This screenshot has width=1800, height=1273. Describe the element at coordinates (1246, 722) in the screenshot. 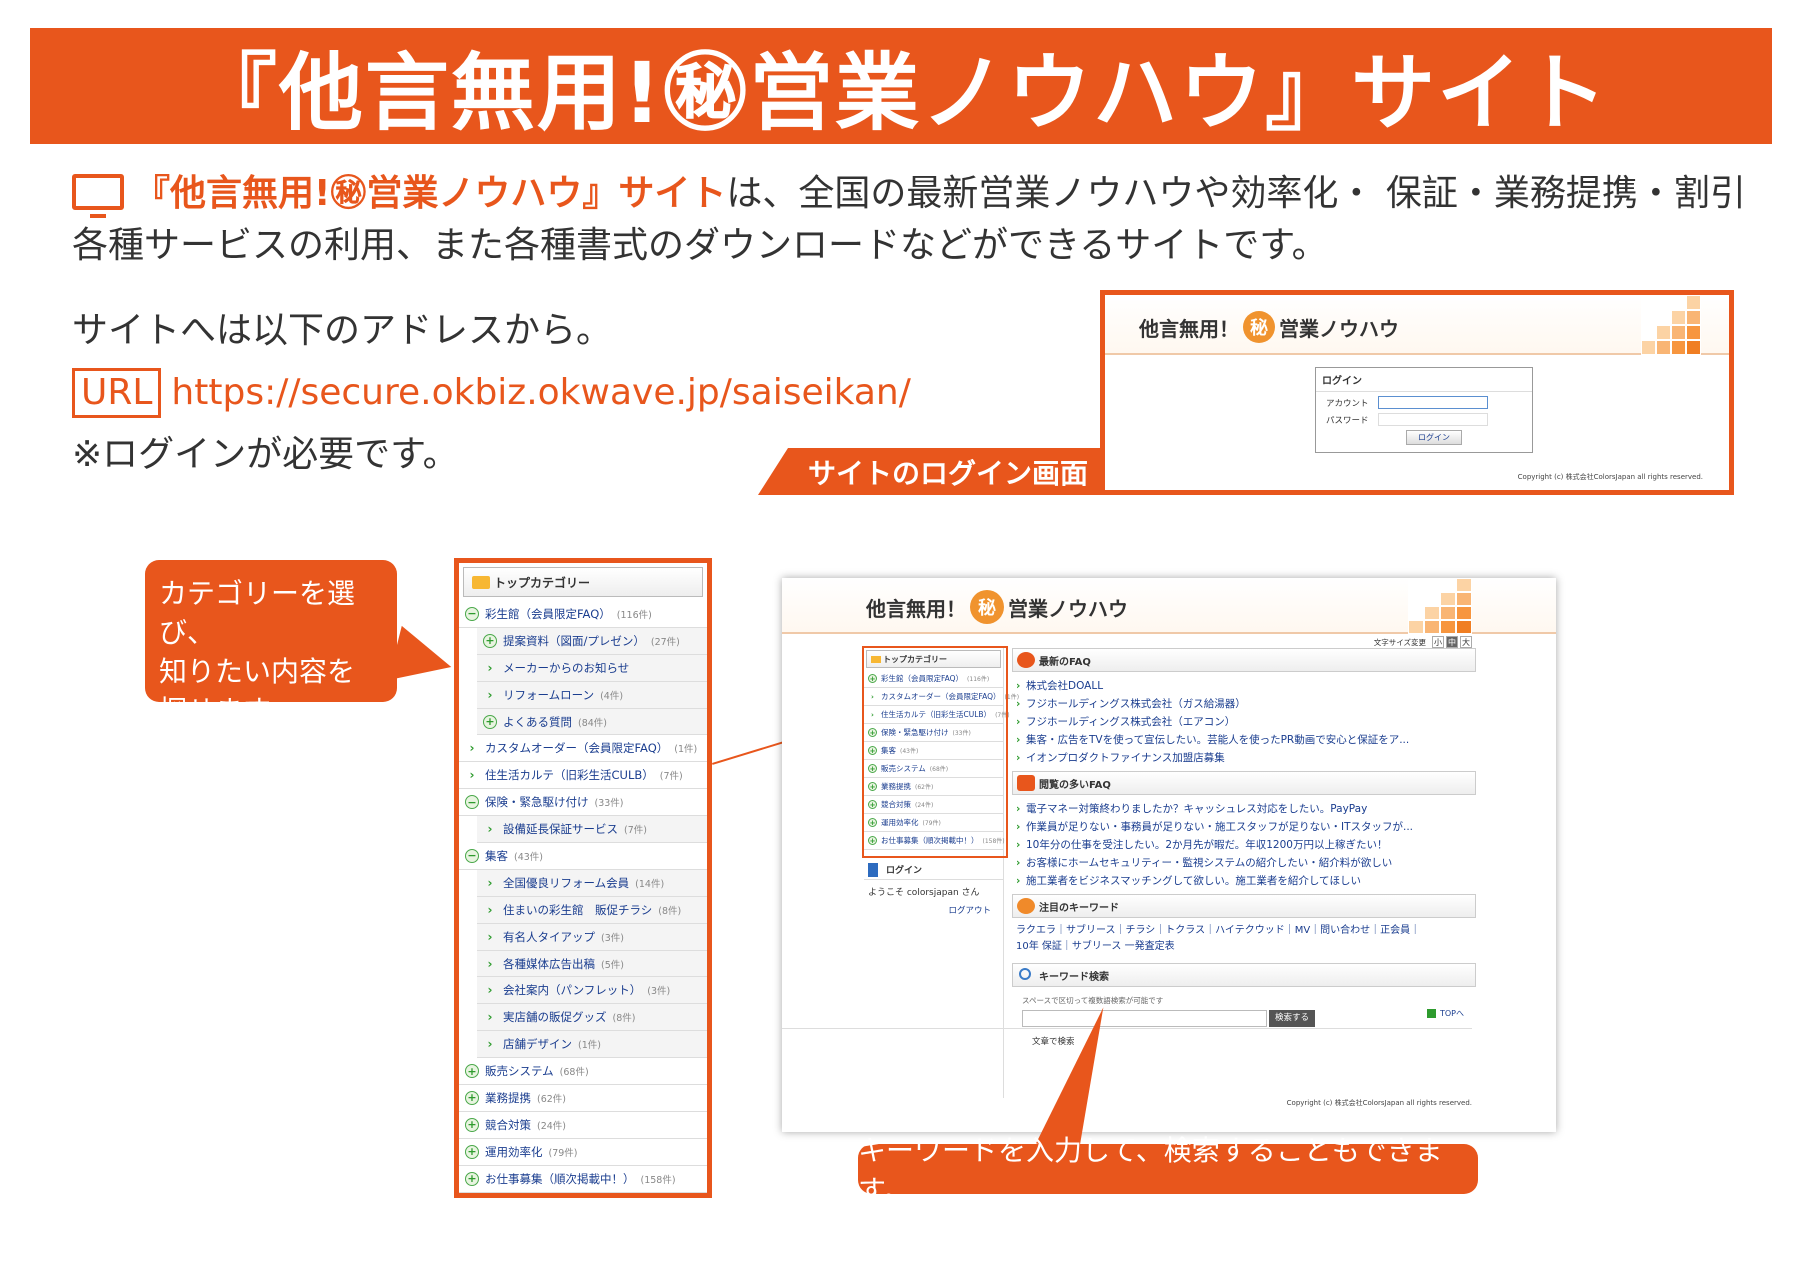

I see `faq-link: フジホールディングス株式会社（エアコン）` at that location.